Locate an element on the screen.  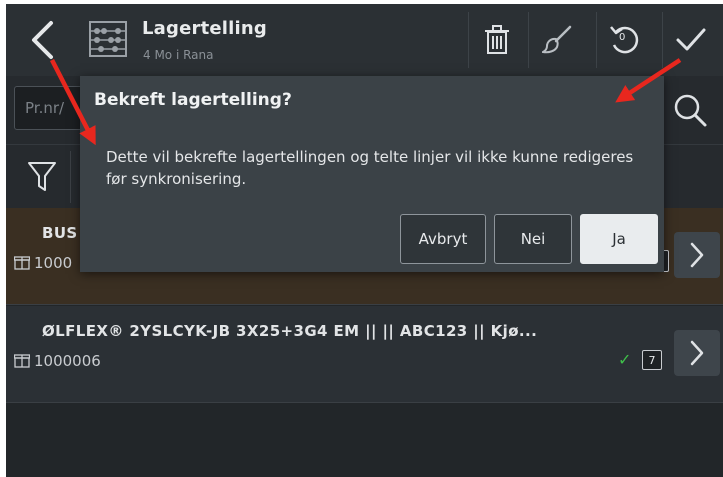
item-id-row: 1000 is located at coordinates (43, 263).